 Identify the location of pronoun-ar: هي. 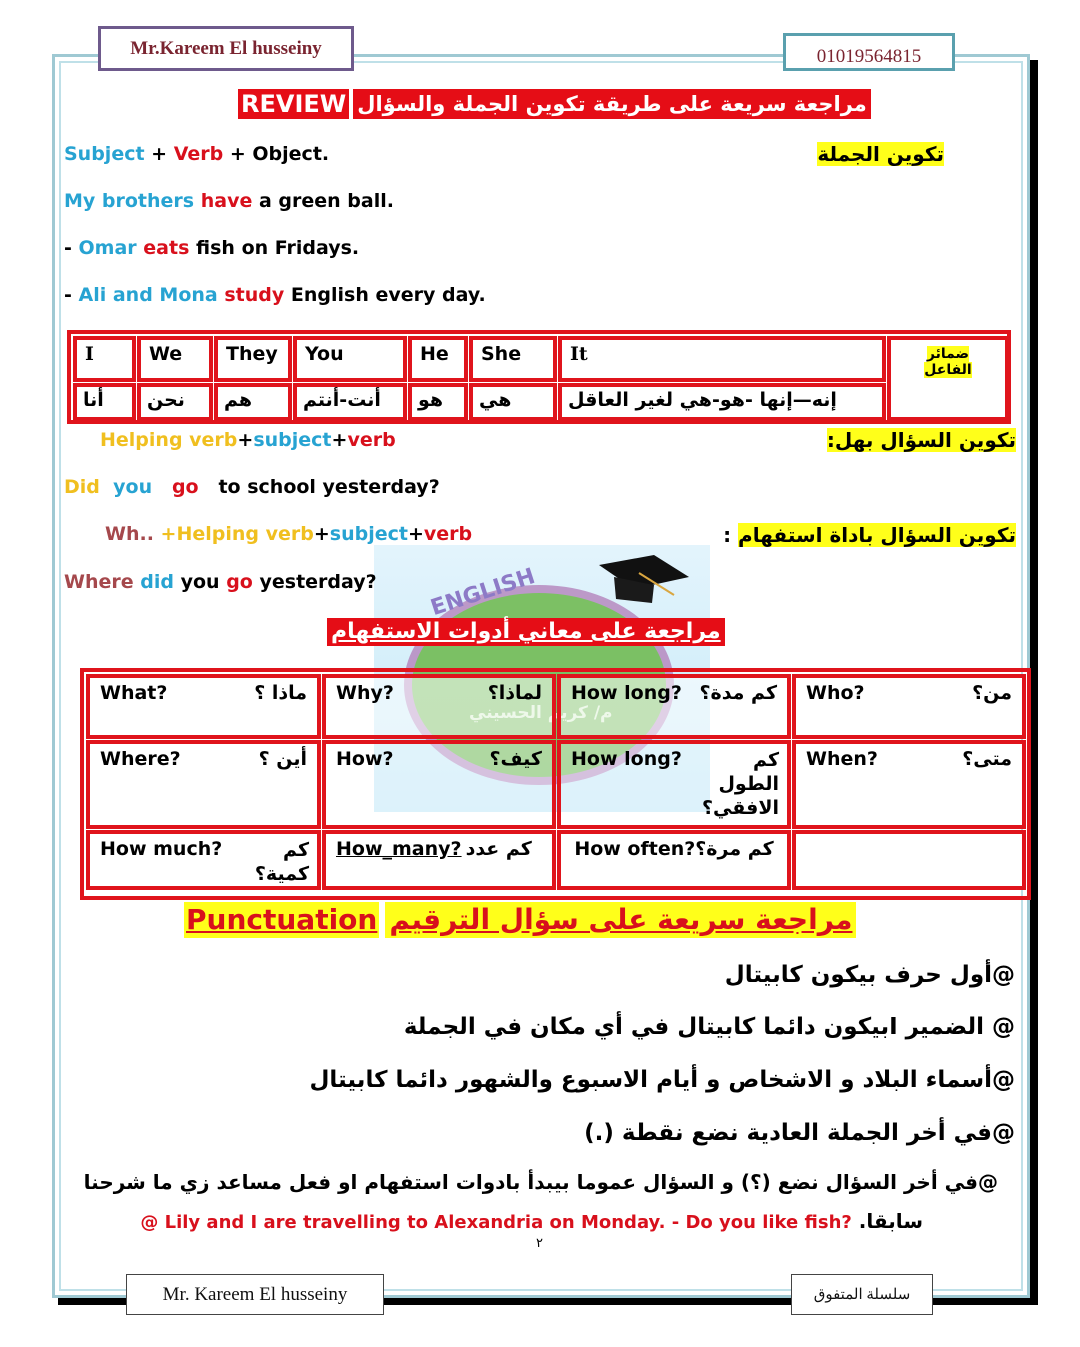
(513, 402).